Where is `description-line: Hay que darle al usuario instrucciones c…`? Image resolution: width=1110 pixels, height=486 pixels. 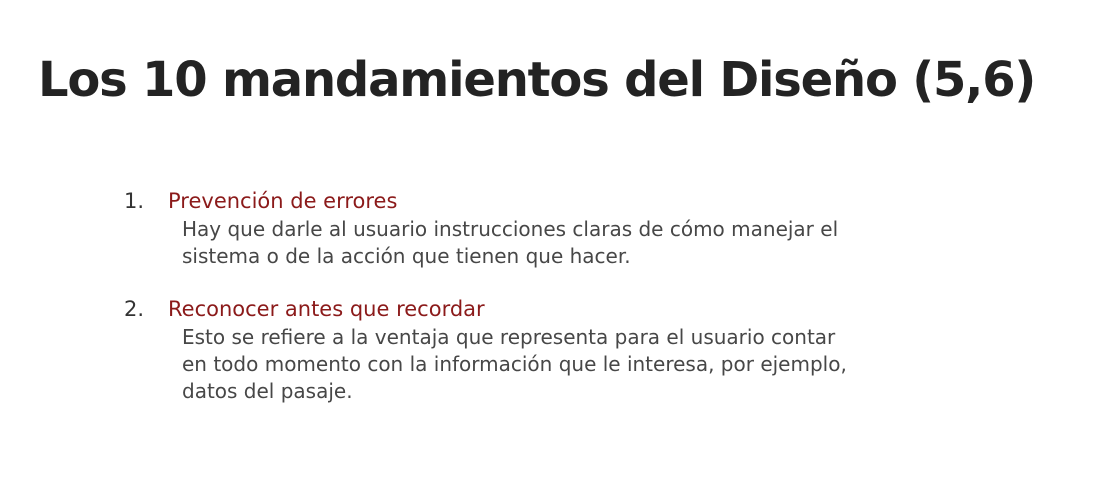
description-line: Hay que darle al usuario instrucciones c… is located at coordinates (510, 229).